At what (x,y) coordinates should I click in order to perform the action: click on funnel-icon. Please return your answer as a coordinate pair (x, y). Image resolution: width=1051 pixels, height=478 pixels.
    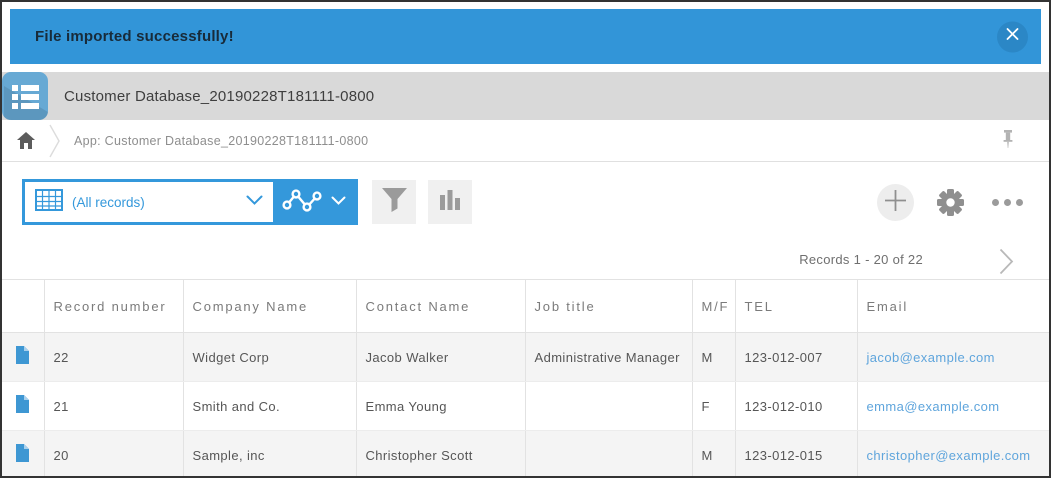
    Looking at the image, I should click on (394, 202).